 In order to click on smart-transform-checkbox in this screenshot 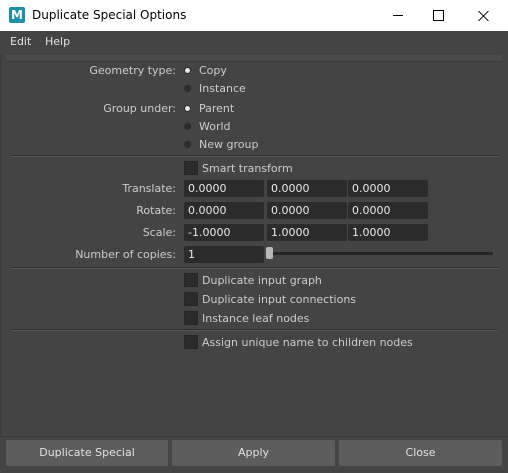, I will do `click(191, 168)`.